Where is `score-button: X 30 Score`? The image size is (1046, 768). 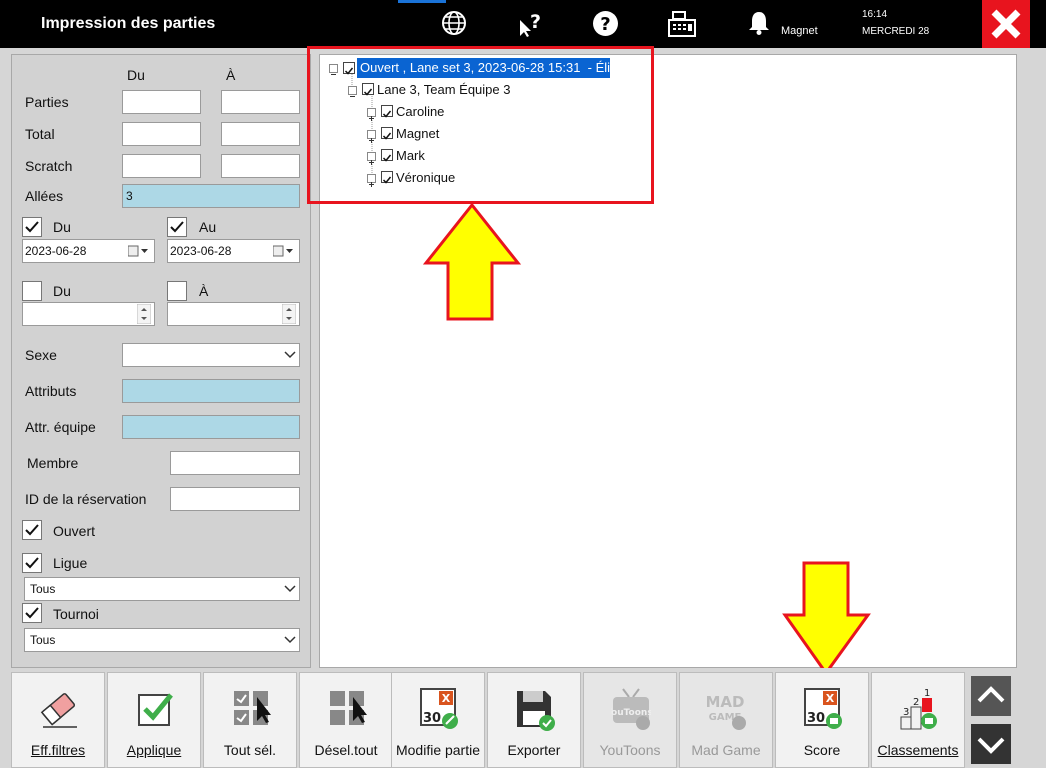
score-button: X 30 Score is located at coordinates (822, 720).